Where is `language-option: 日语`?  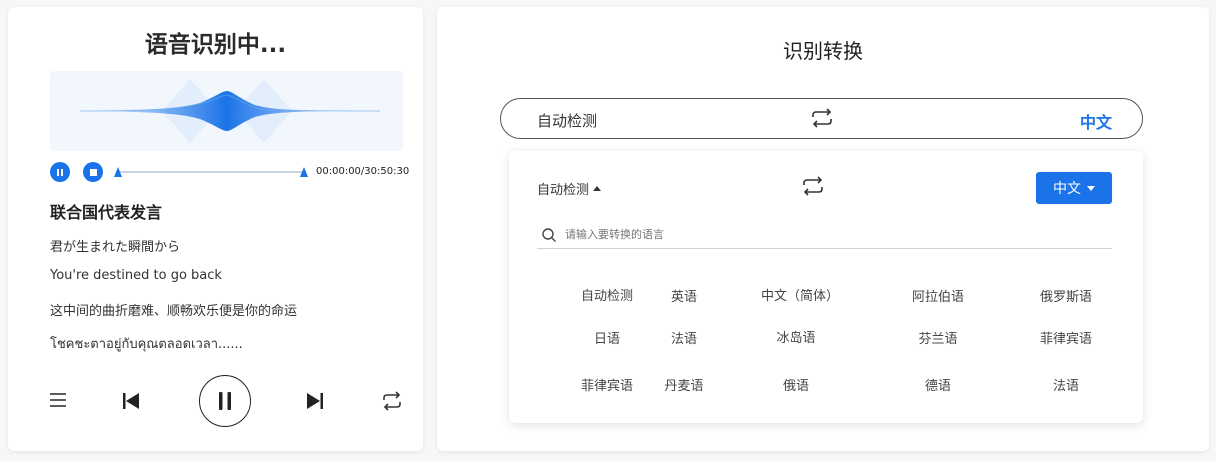
language-option: 日语 is located at coordinates (607, 337).